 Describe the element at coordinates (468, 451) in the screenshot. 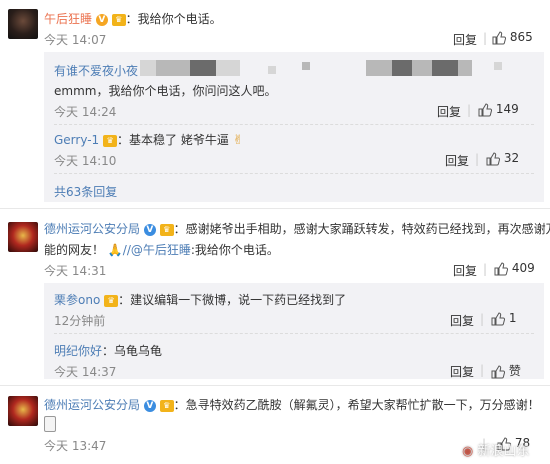

I see `weibo-logo-icon: ◉` at that location.